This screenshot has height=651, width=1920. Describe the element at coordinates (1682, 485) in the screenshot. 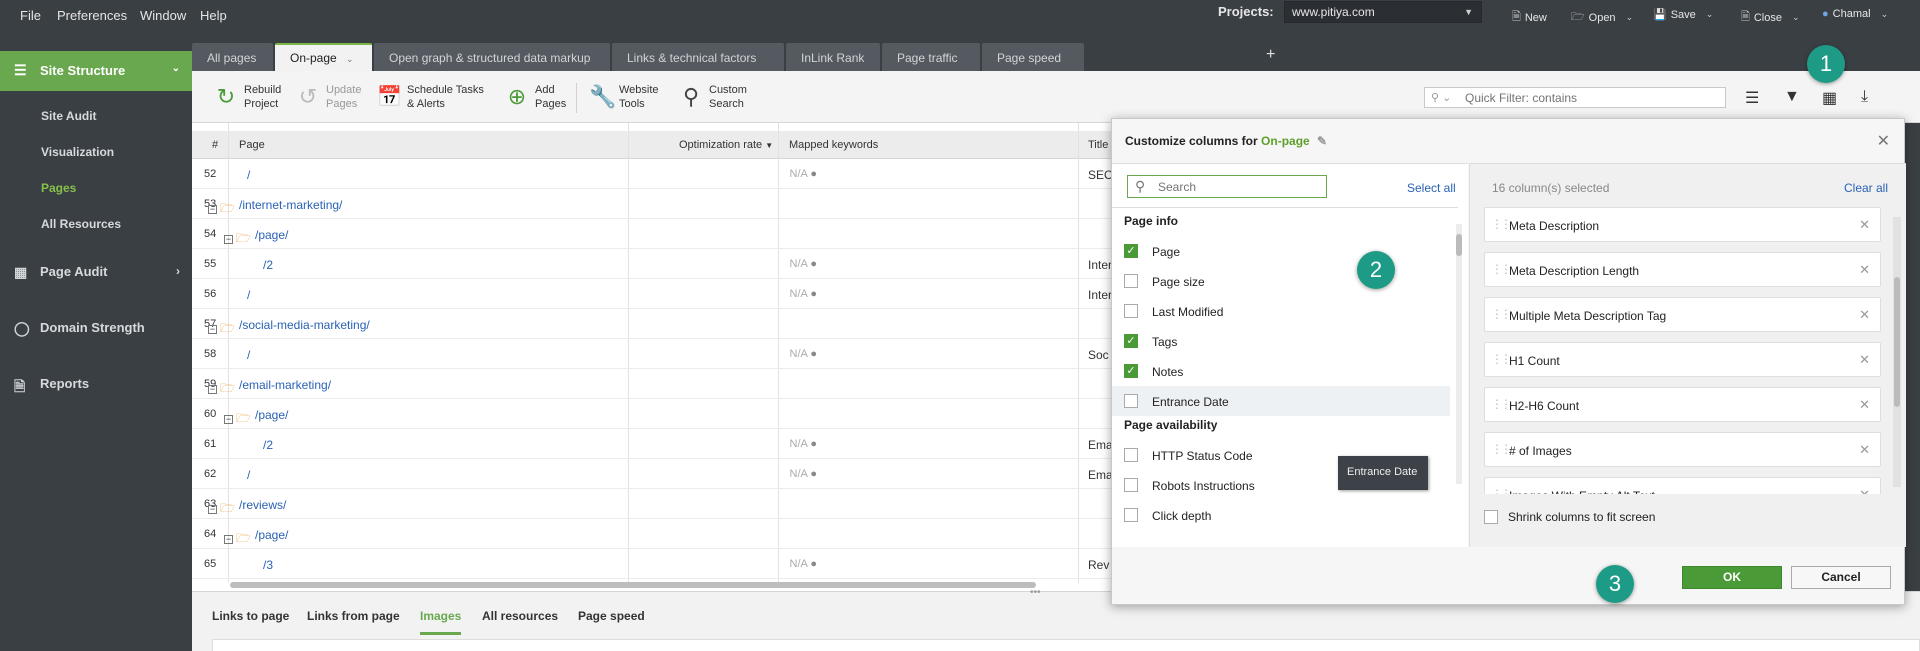

I see `selected-column-item: ⋮⋮Images With Empty Alt Text ✕` at that location.